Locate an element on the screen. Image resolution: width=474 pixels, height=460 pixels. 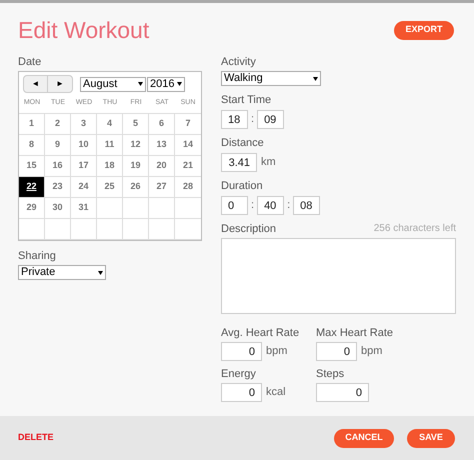
calendar-day: 27 is located at coordinates (162, 187).